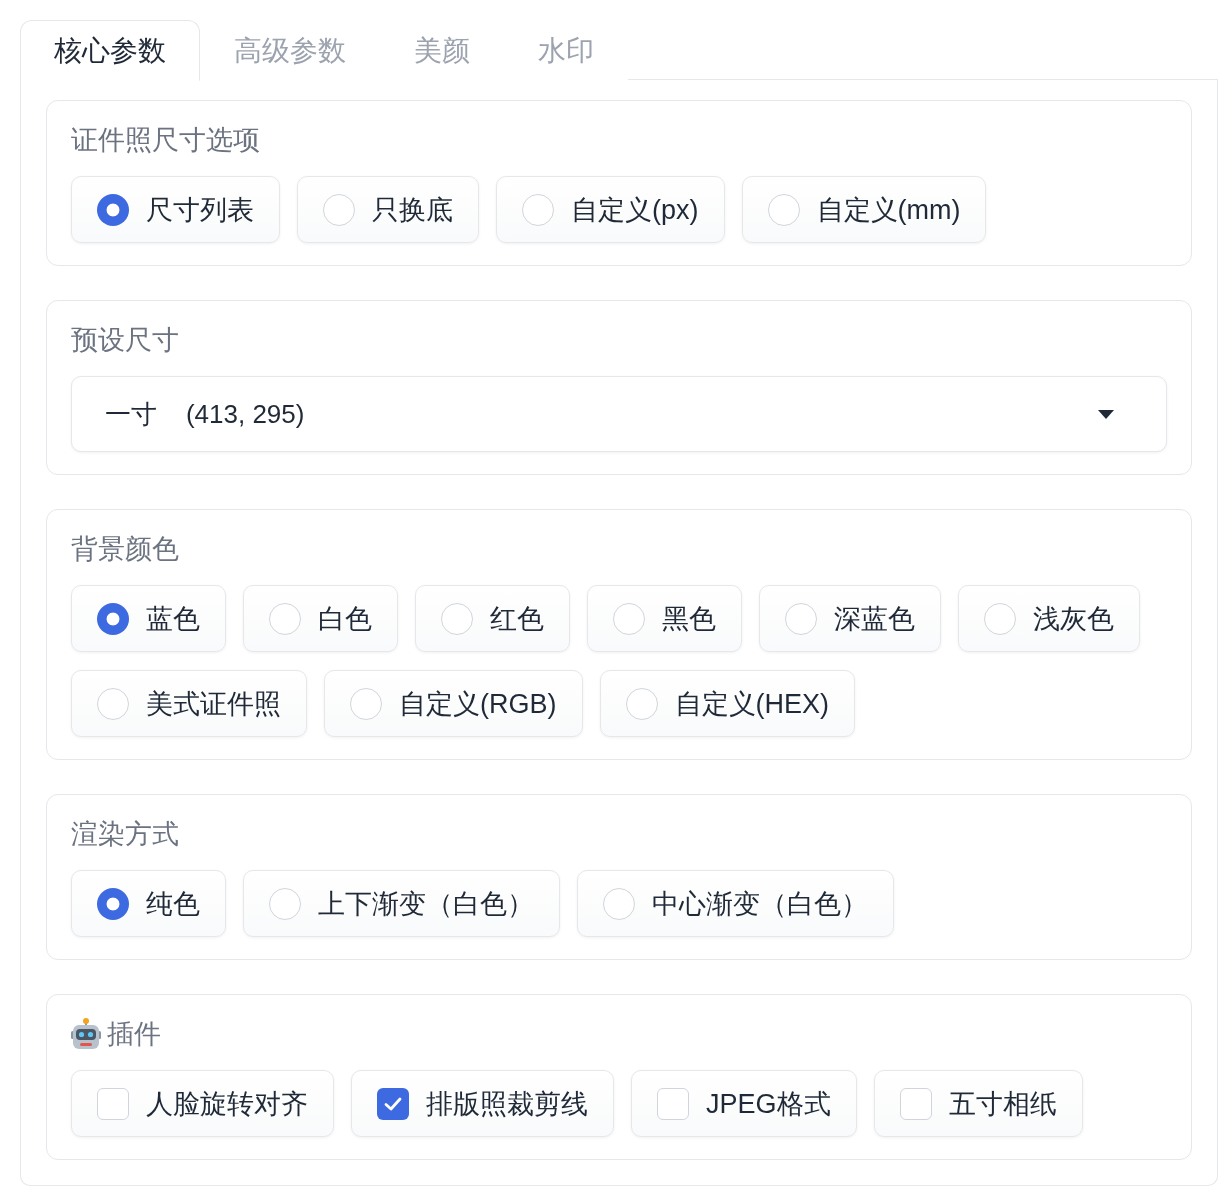 The height and width of the screenshot is (1194, 1226). I want to click on radio-option: 自定义(RGB), so click(453, 703).